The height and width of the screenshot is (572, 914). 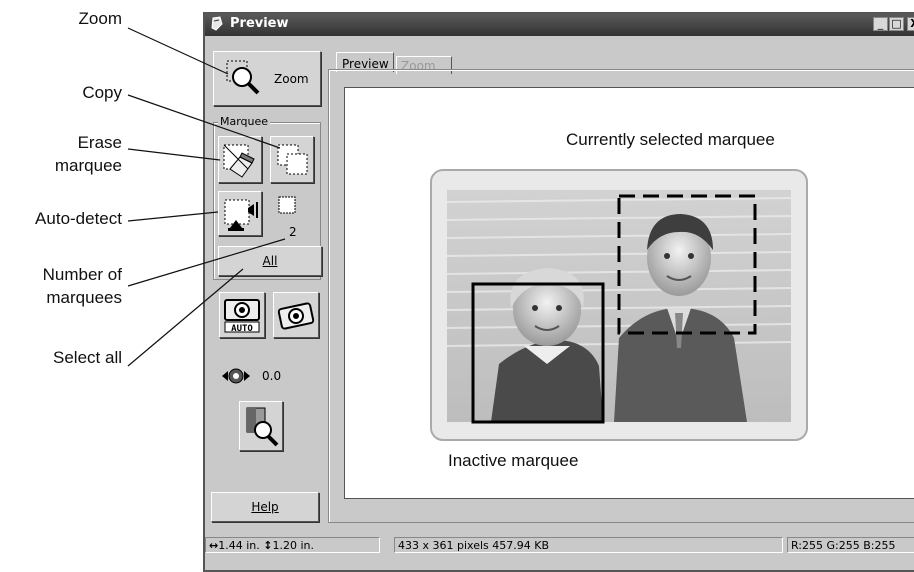 What do you see at coordinates (206, 197) in the screenshot?
I see `callout-leader-lines` at bounding box center [206, 197].